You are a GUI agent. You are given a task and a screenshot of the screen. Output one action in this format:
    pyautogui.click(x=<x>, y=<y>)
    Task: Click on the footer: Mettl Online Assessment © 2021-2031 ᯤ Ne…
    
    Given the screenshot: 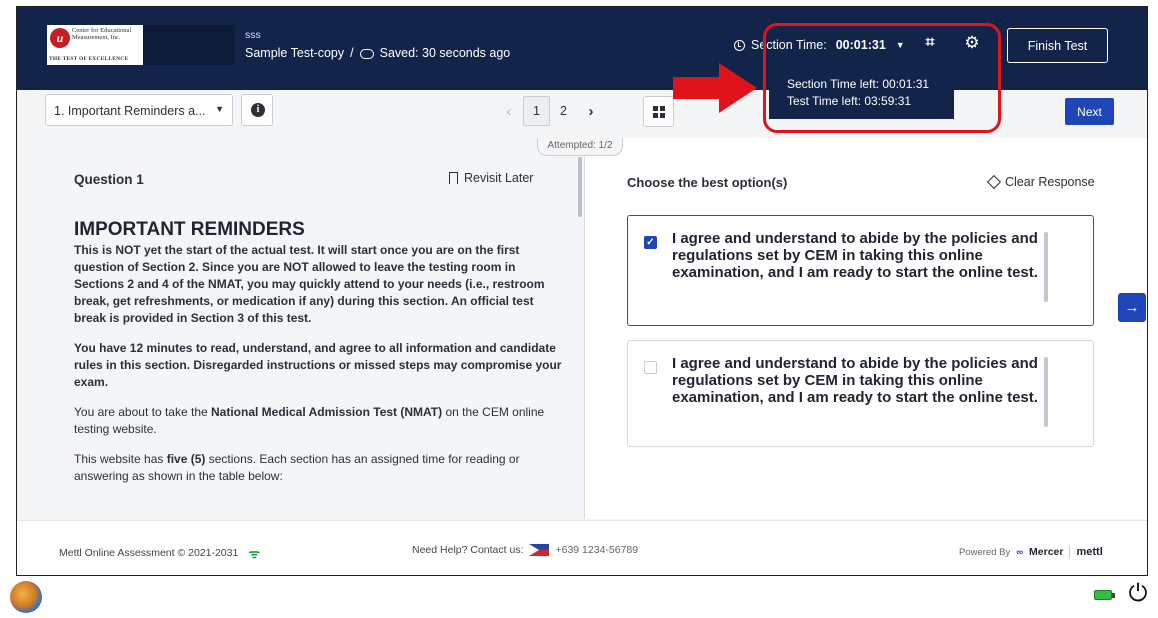 What is the action you would take?
    pyautogui.click(x=582, y=547)
    